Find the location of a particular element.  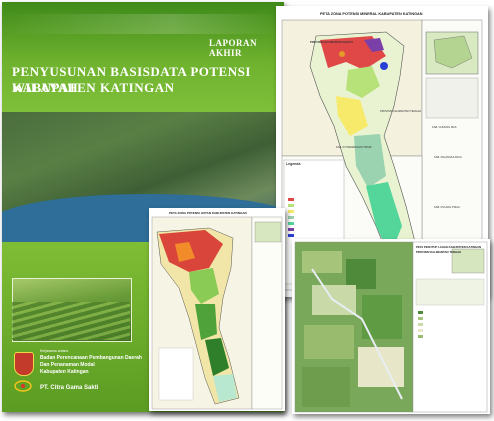

company-name: PT. Citra Gama Sakti is located at coordinates (69, 388).